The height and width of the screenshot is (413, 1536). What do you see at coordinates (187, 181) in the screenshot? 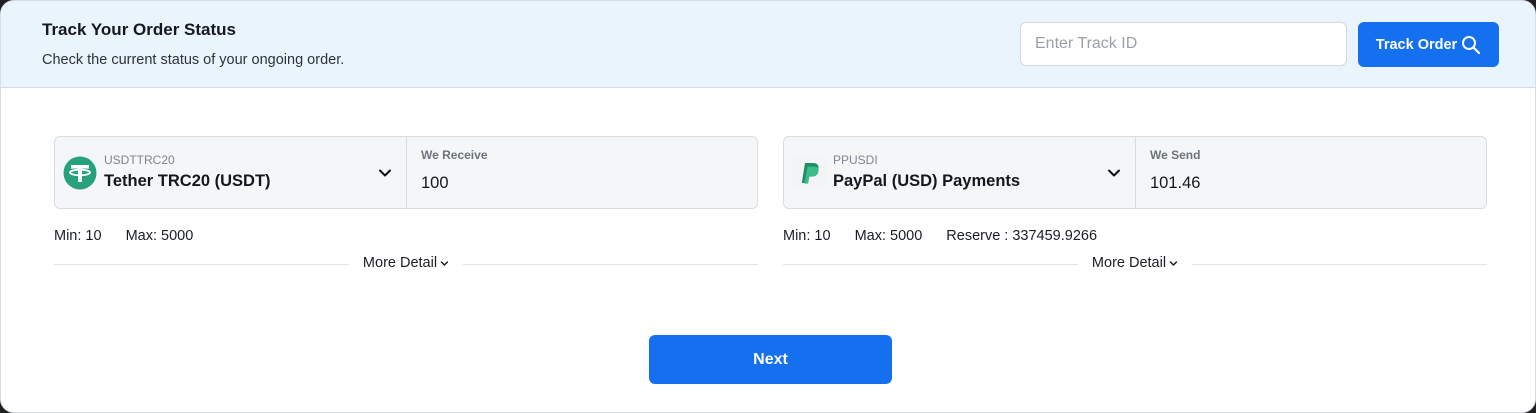
I see `send-currency-name: Tether TRC20 (USDT)` at bounding box center [187, 181].